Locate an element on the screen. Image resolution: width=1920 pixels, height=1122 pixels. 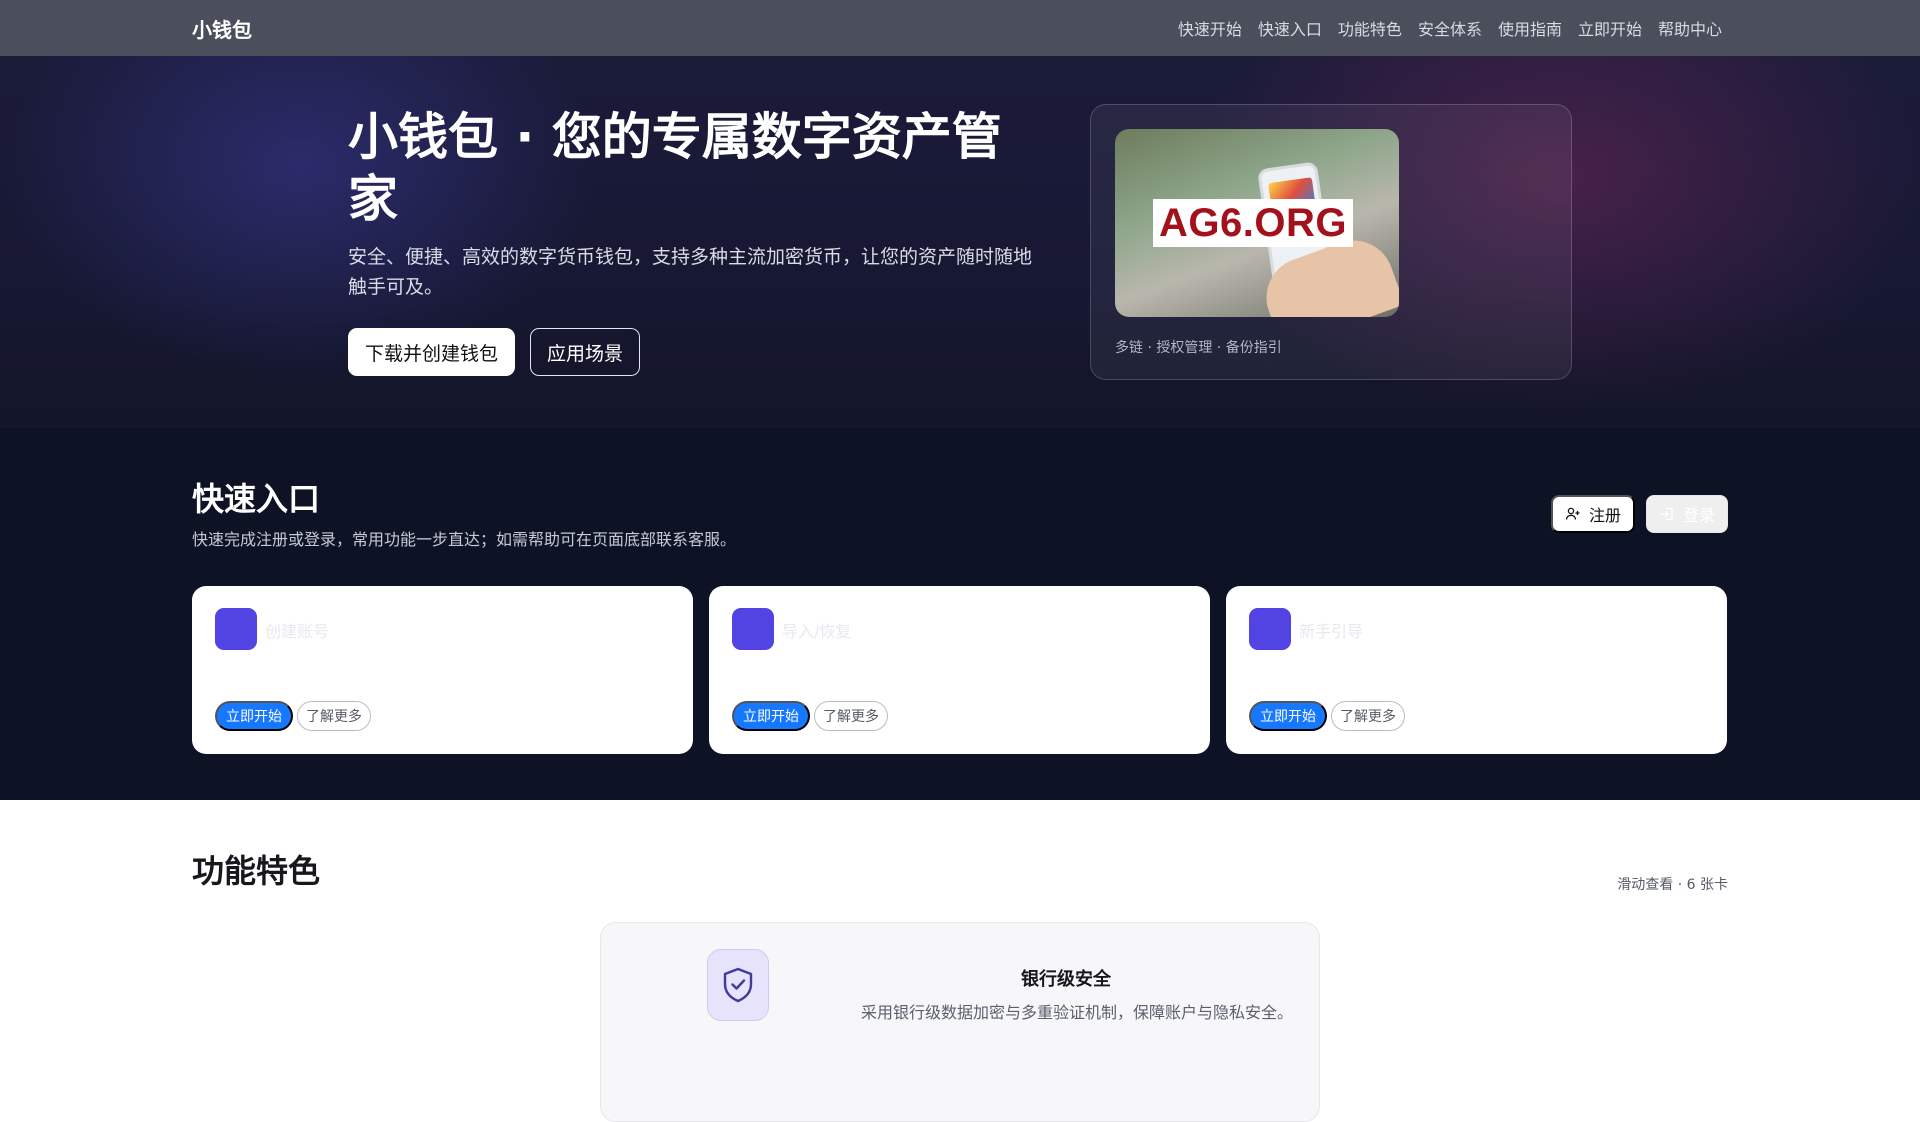
register-label: 注册 is located at coordinates (1605, 516).